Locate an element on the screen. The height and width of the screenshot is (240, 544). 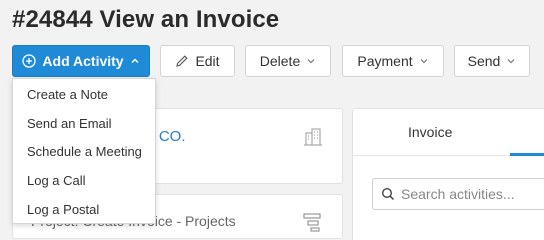
delete-button: Delete is located at coordinates (288, 61).